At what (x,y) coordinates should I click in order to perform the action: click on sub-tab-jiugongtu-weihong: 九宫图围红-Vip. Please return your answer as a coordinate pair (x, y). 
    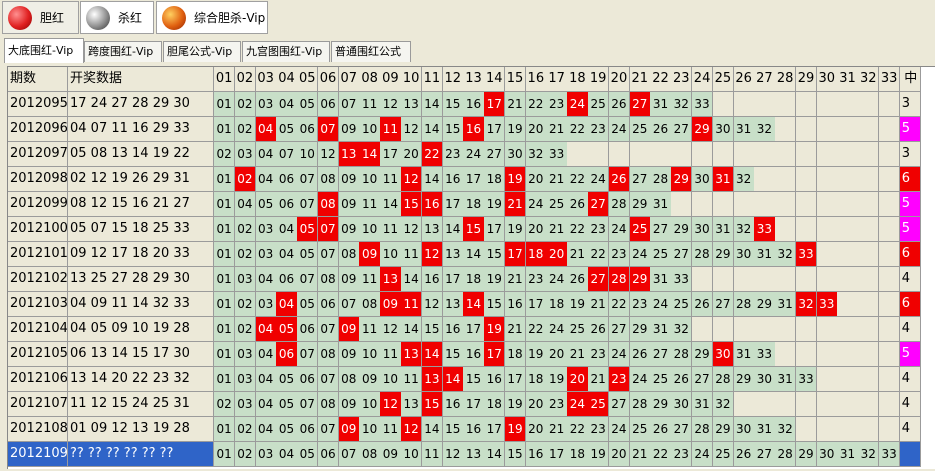
    Looking at the image, I should click on (286, 51).